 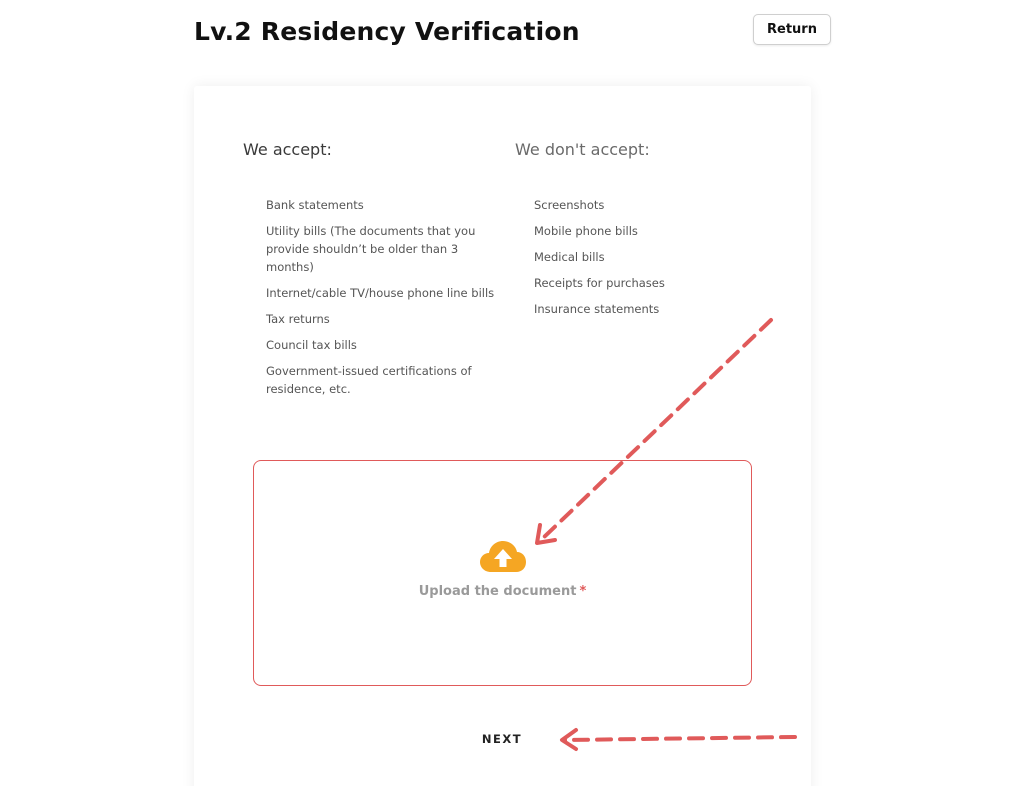 What do you see at coordinates (287, 149) in the screenshot?
I see `accept-heading: We accept:` at bounding box center [287, 149].